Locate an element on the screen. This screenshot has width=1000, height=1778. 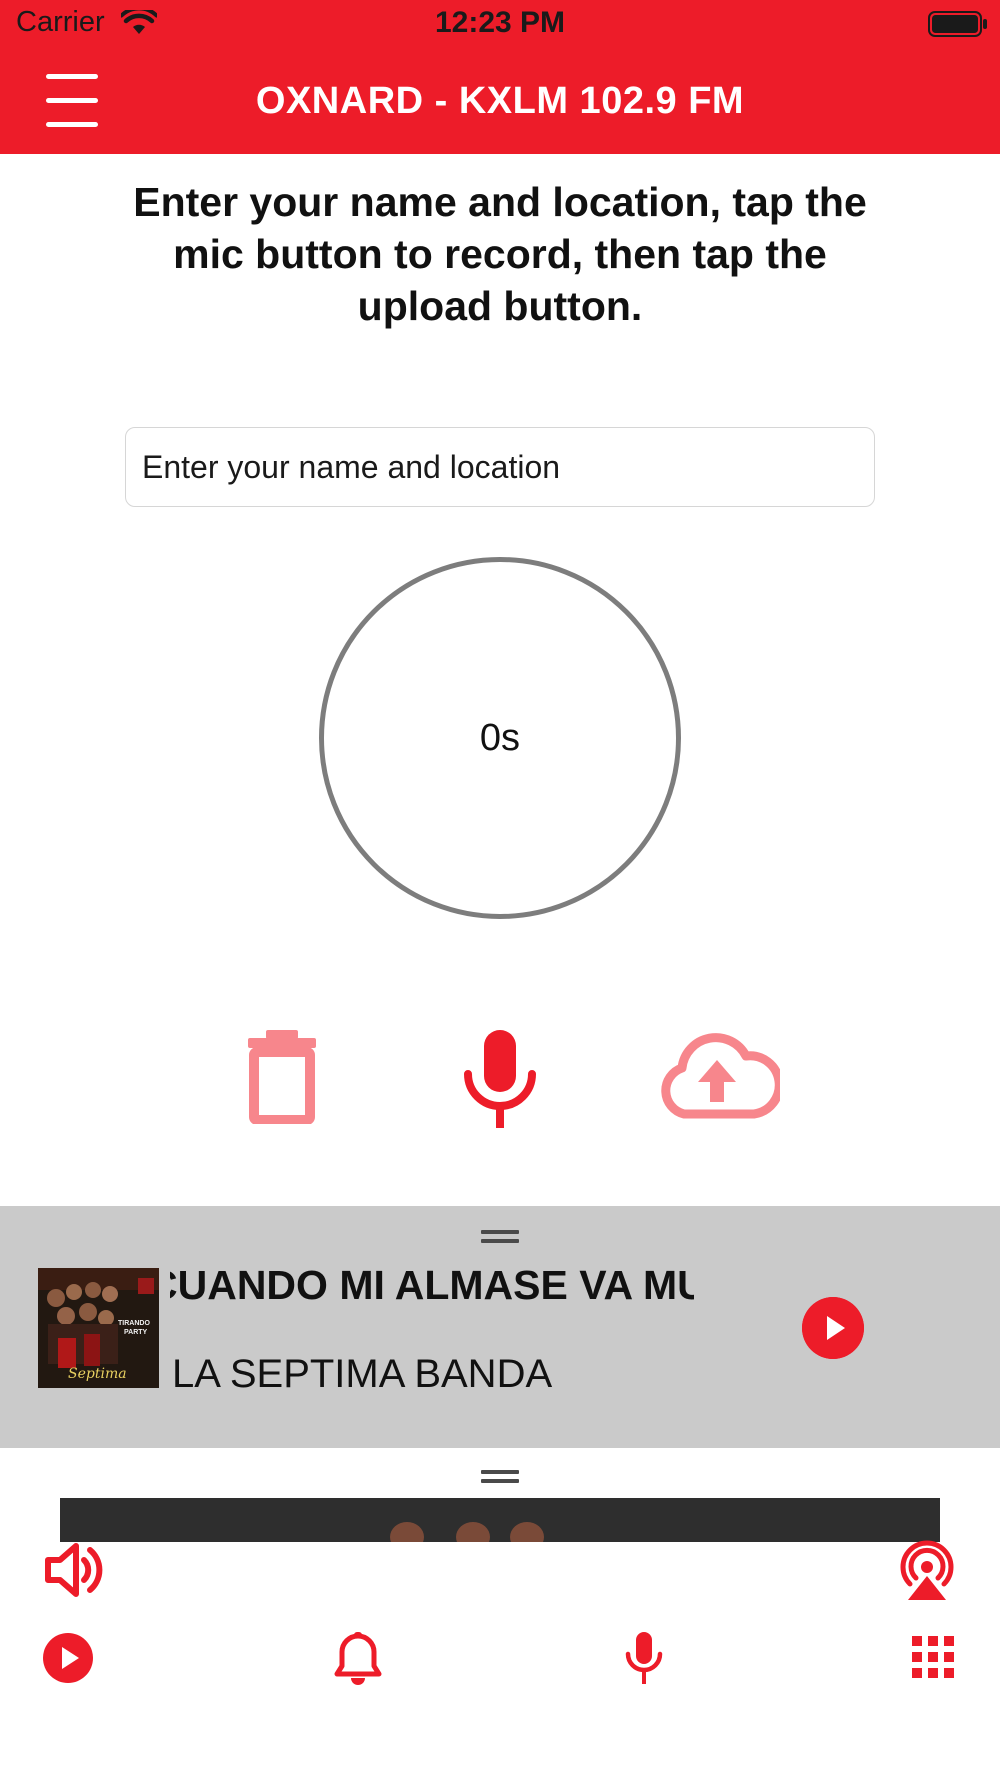
tab-play is located at coordinates (68, 1658).